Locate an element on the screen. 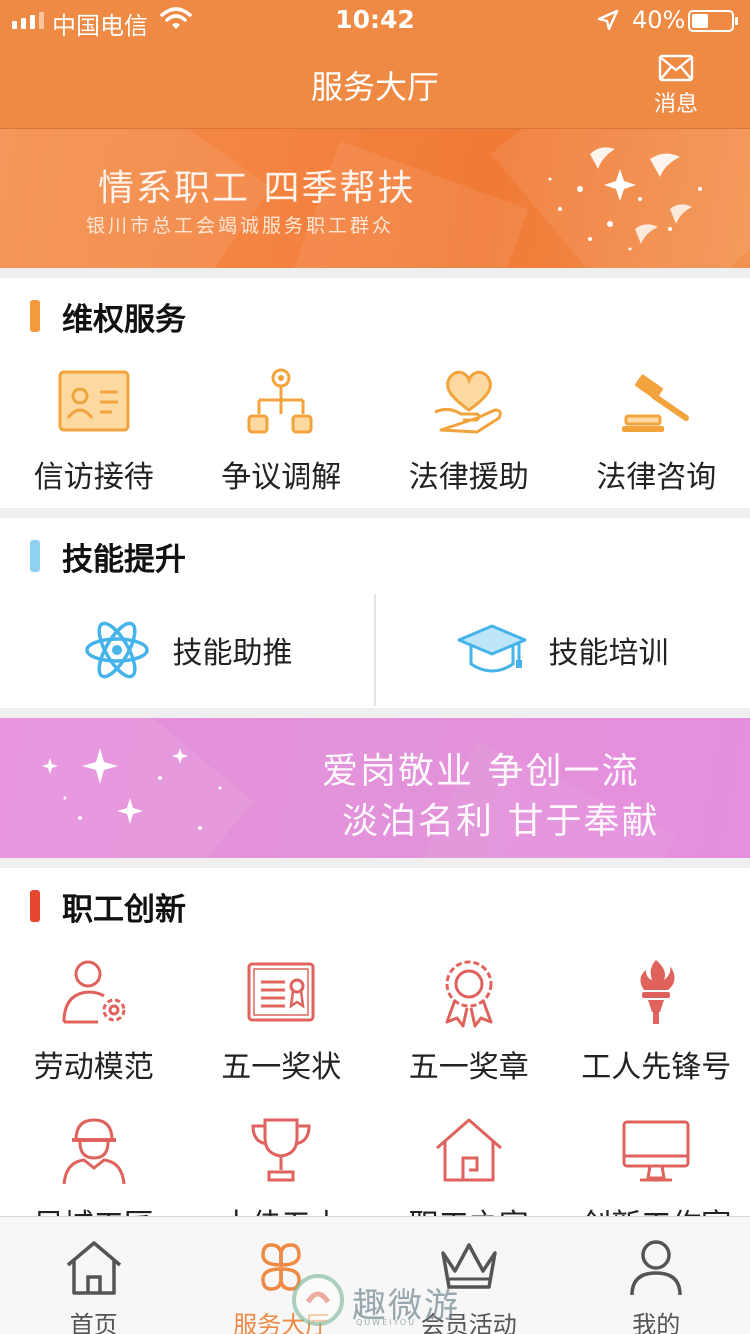  rights-section-title: 维权服务 is located at coordinates (124, 319).